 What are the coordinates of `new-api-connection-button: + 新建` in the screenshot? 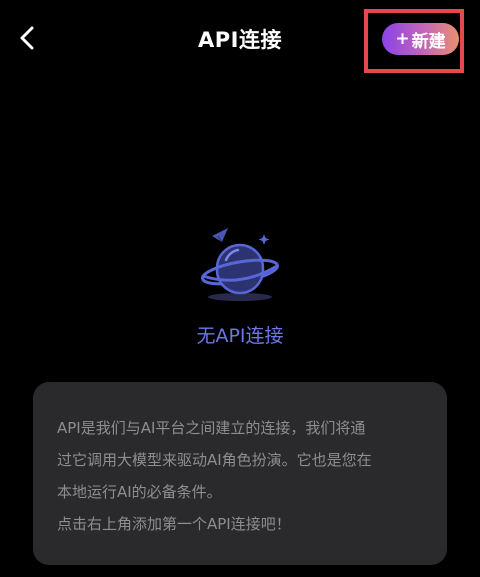 It's located at (420, 39).